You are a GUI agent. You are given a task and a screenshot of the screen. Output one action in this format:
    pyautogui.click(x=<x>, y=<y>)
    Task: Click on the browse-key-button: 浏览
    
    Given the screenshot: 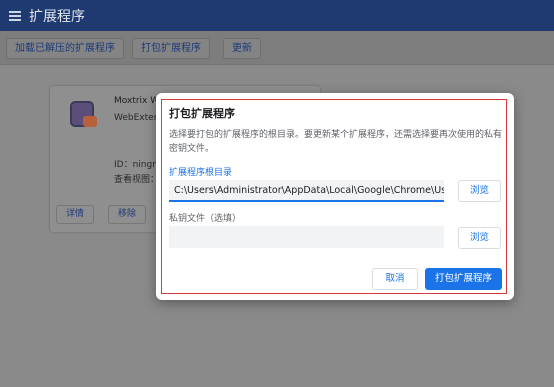 What is the action you would take?
    pyautogui.click(x=479, y=238)
    